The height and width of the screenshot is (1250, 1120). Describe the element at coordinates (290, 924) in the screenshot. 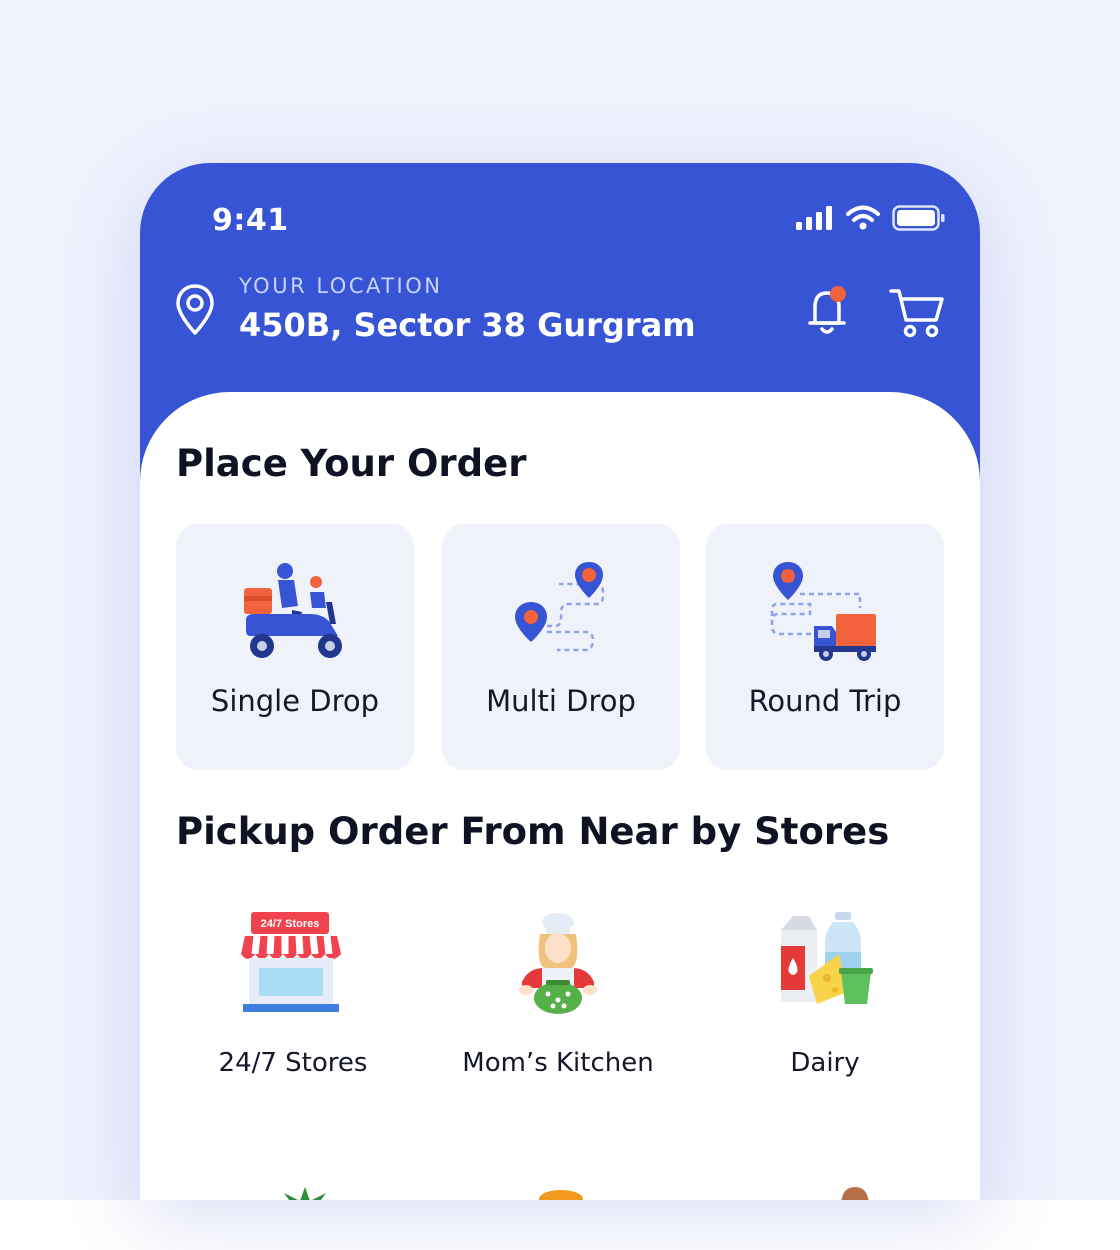

I see `store-sign-text: 24/7 Stores` at that location.